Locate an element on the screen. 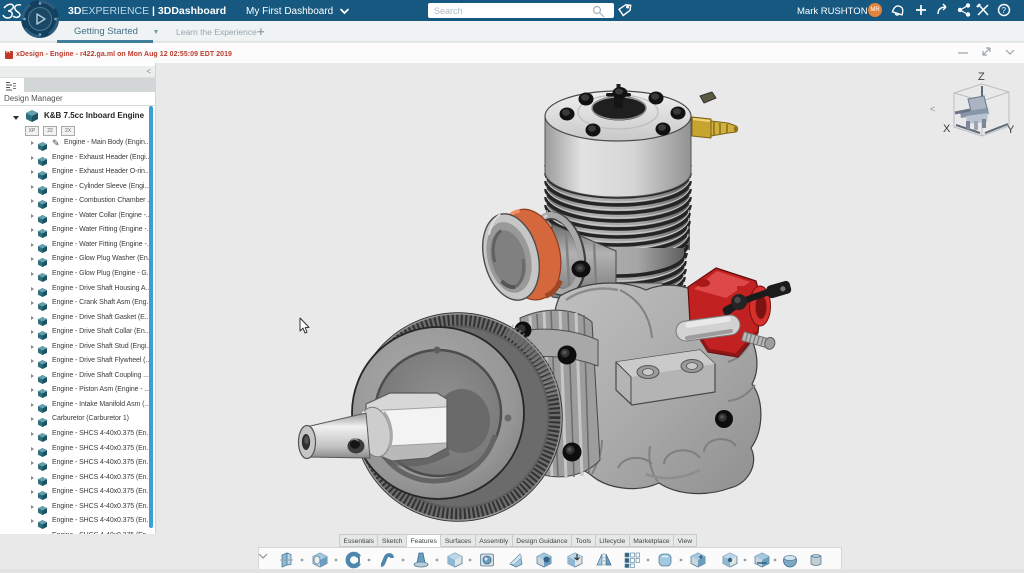 This screenshot has height=573, width=1024. svg-text: Z is located at coordinates (981, 77).